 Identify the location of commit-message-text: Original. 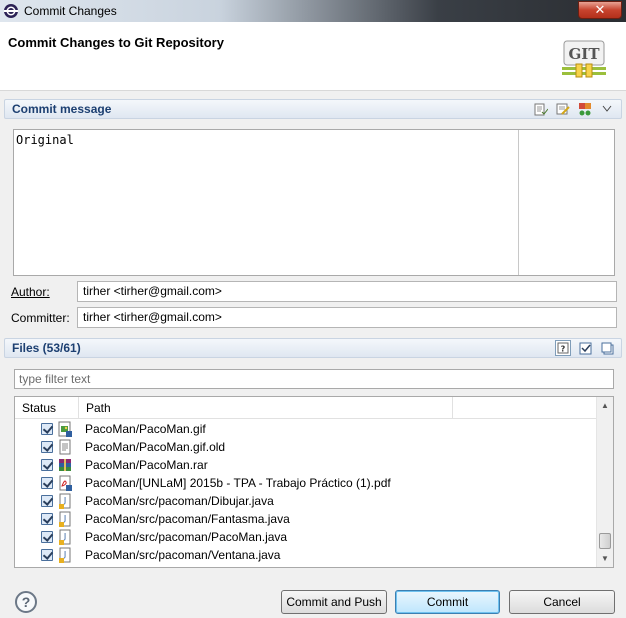
(45, 140).